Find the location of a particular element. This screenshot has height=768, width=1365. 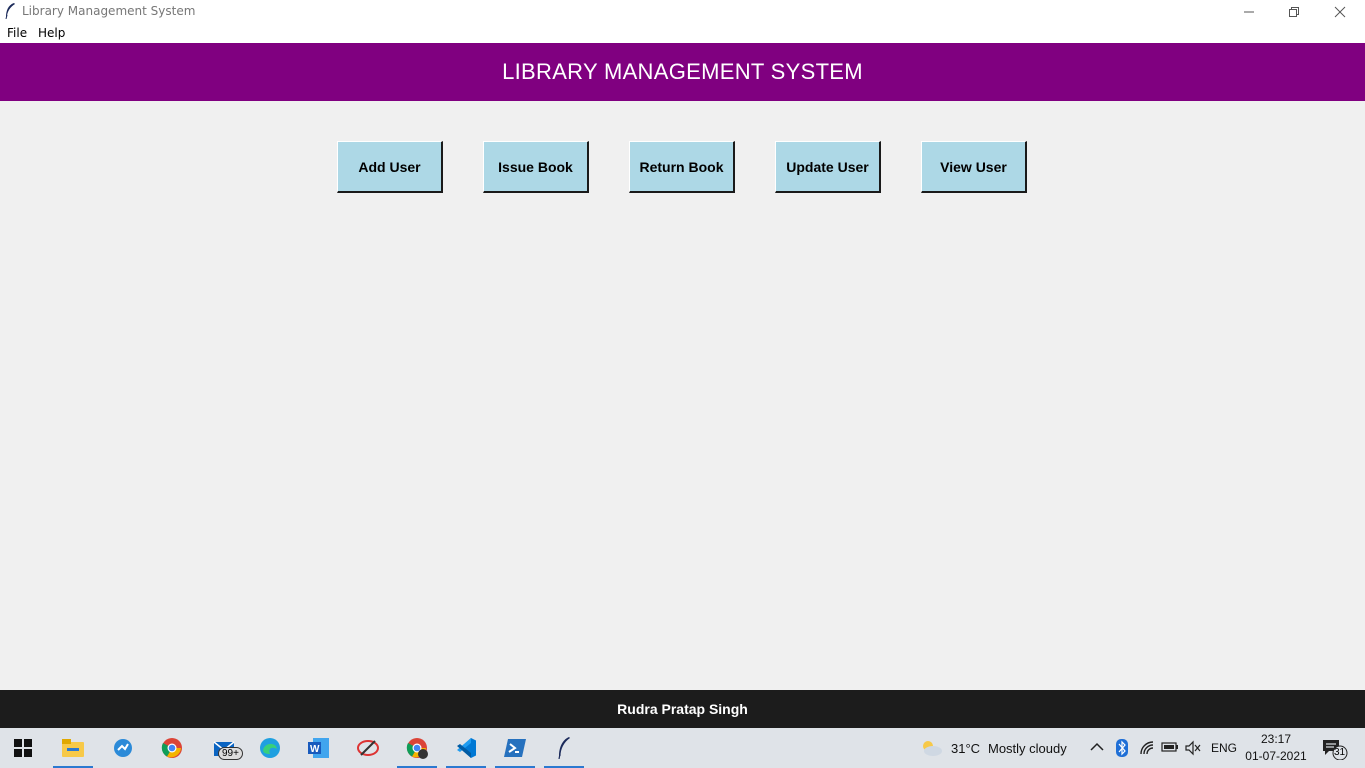

weather-condition: Mostly cloudy is located at coordinates (1027, 748).